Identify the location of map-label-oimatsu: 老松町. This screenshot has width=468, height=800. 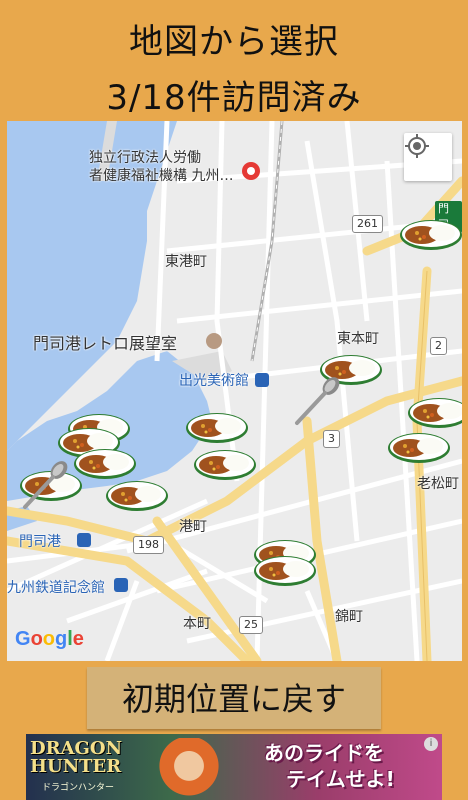
(438, 484).